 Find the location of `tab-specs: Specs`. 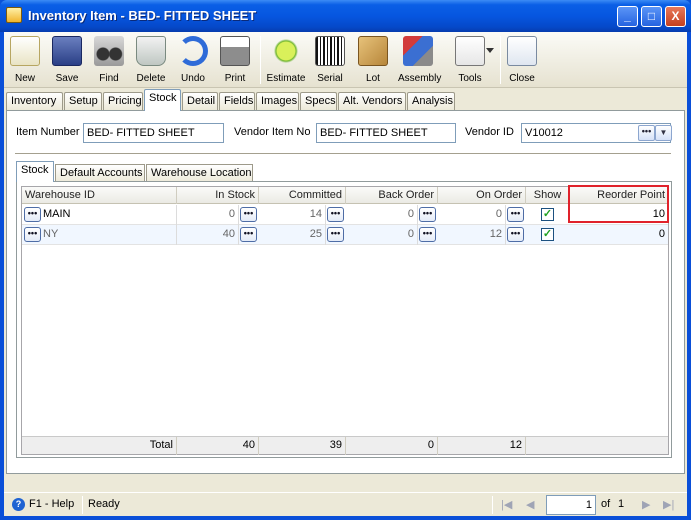

tab-specs: Specs is located at coordinates (318, 101).